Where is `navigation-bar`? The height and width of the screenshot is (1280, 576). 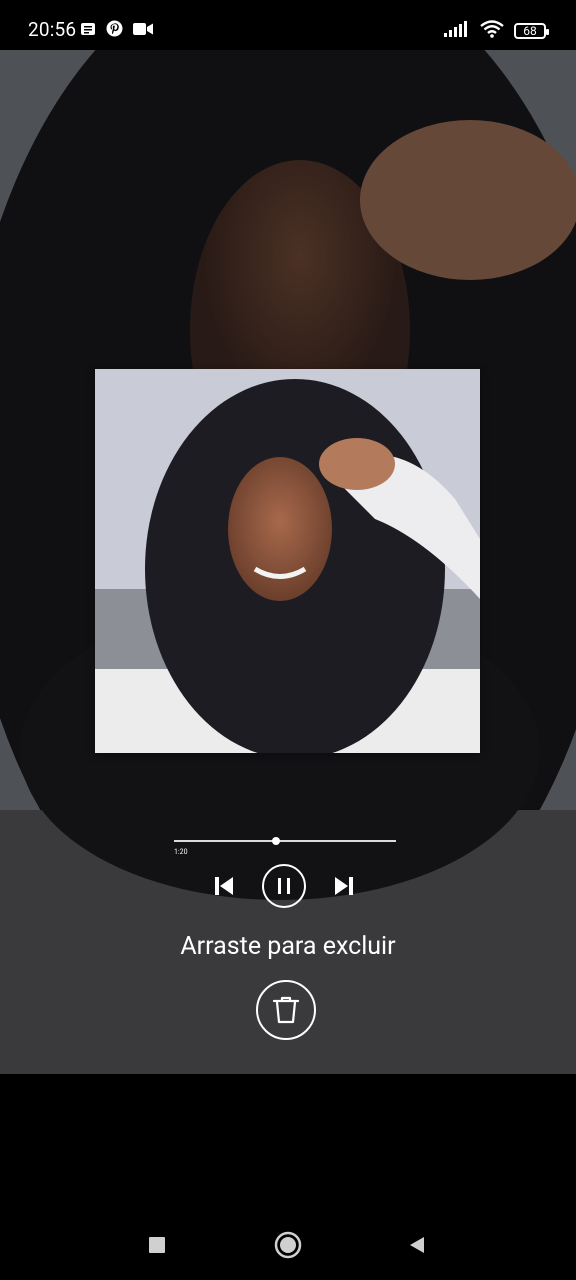
navigation-bar is located at coordinates (288, 1240).